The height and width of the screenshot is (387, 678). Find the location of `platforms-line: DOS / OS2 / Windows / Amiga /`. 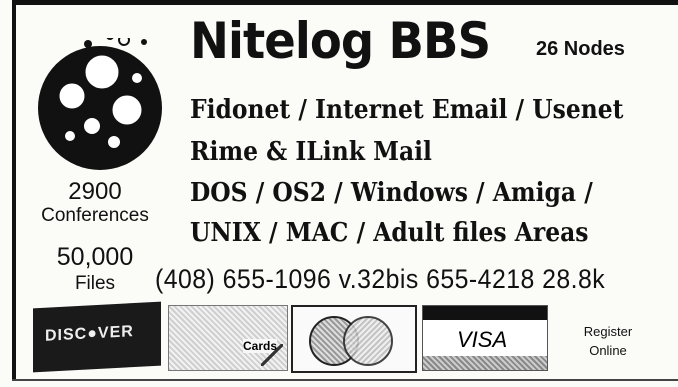

platforms-line: DOS / OS2 / Windows / Amiga / is located at coordinates (391, 193).